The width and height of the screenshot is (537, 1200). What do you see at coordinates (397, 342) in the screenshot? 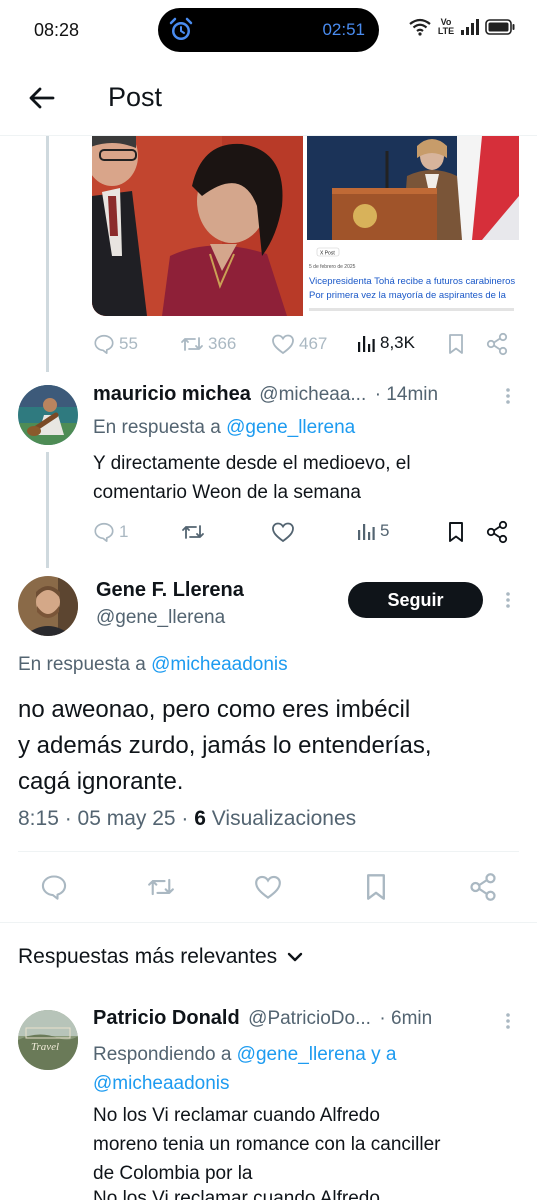
I see `views-count: 8,3K` at bounding box center [397, 342].